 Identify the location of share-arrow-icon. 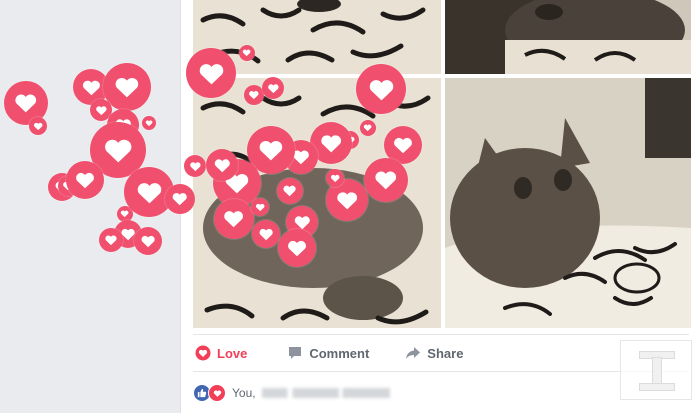
(413, 353).